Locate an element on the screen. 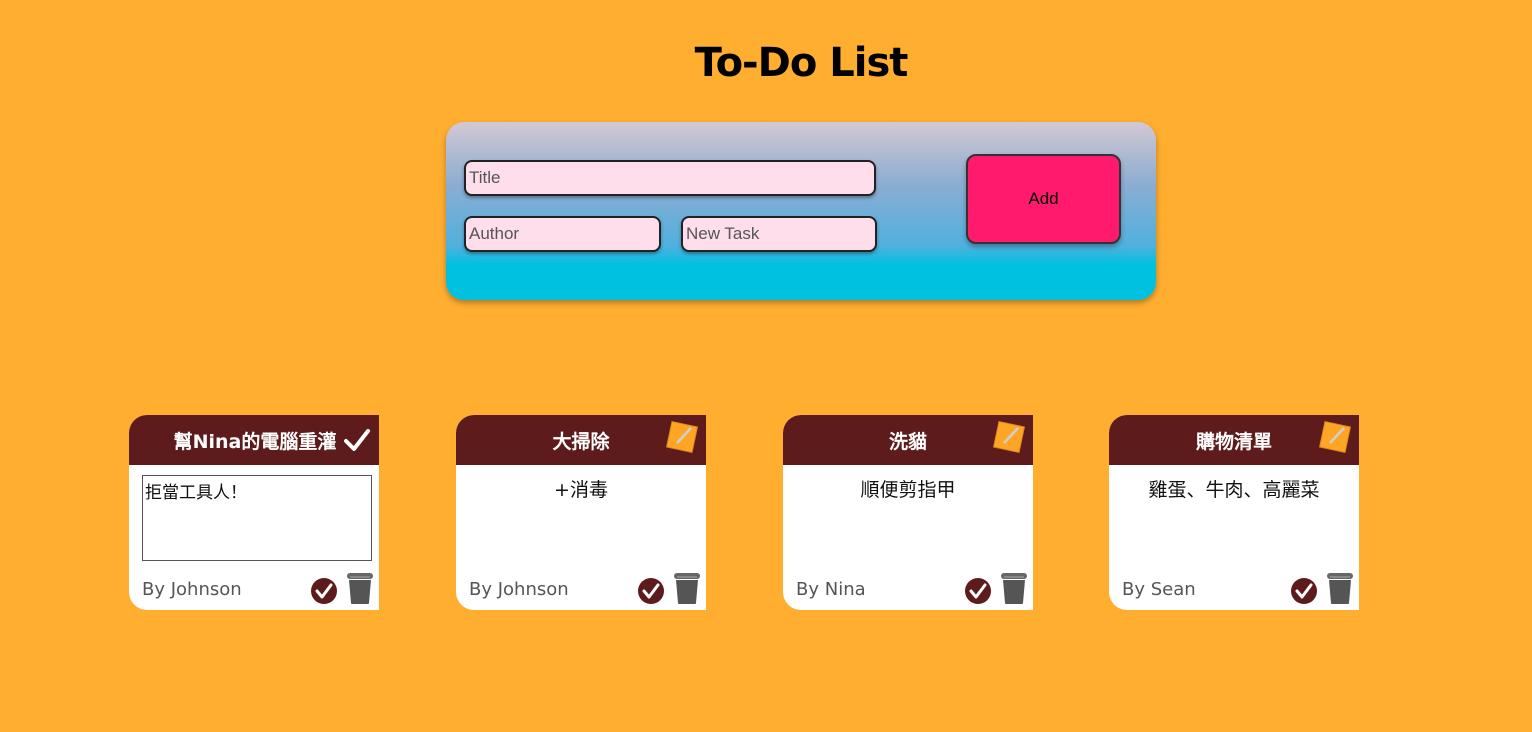 Image resolution: width=1532 pixels, height=732 pixels. title-input is located at coordinates (670, 178).